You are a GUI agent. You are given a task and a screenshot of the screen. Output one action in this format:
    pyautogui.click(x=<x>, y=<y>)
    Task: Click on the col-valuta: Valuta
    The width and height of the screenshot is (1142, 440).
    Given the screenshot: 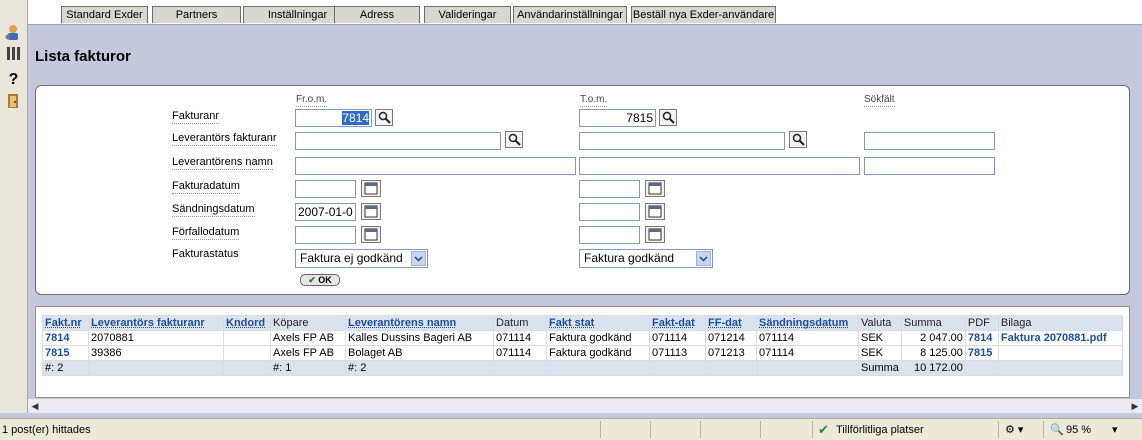 What is the action you would take?
    pyautogui.click(x=880, y=323)
    